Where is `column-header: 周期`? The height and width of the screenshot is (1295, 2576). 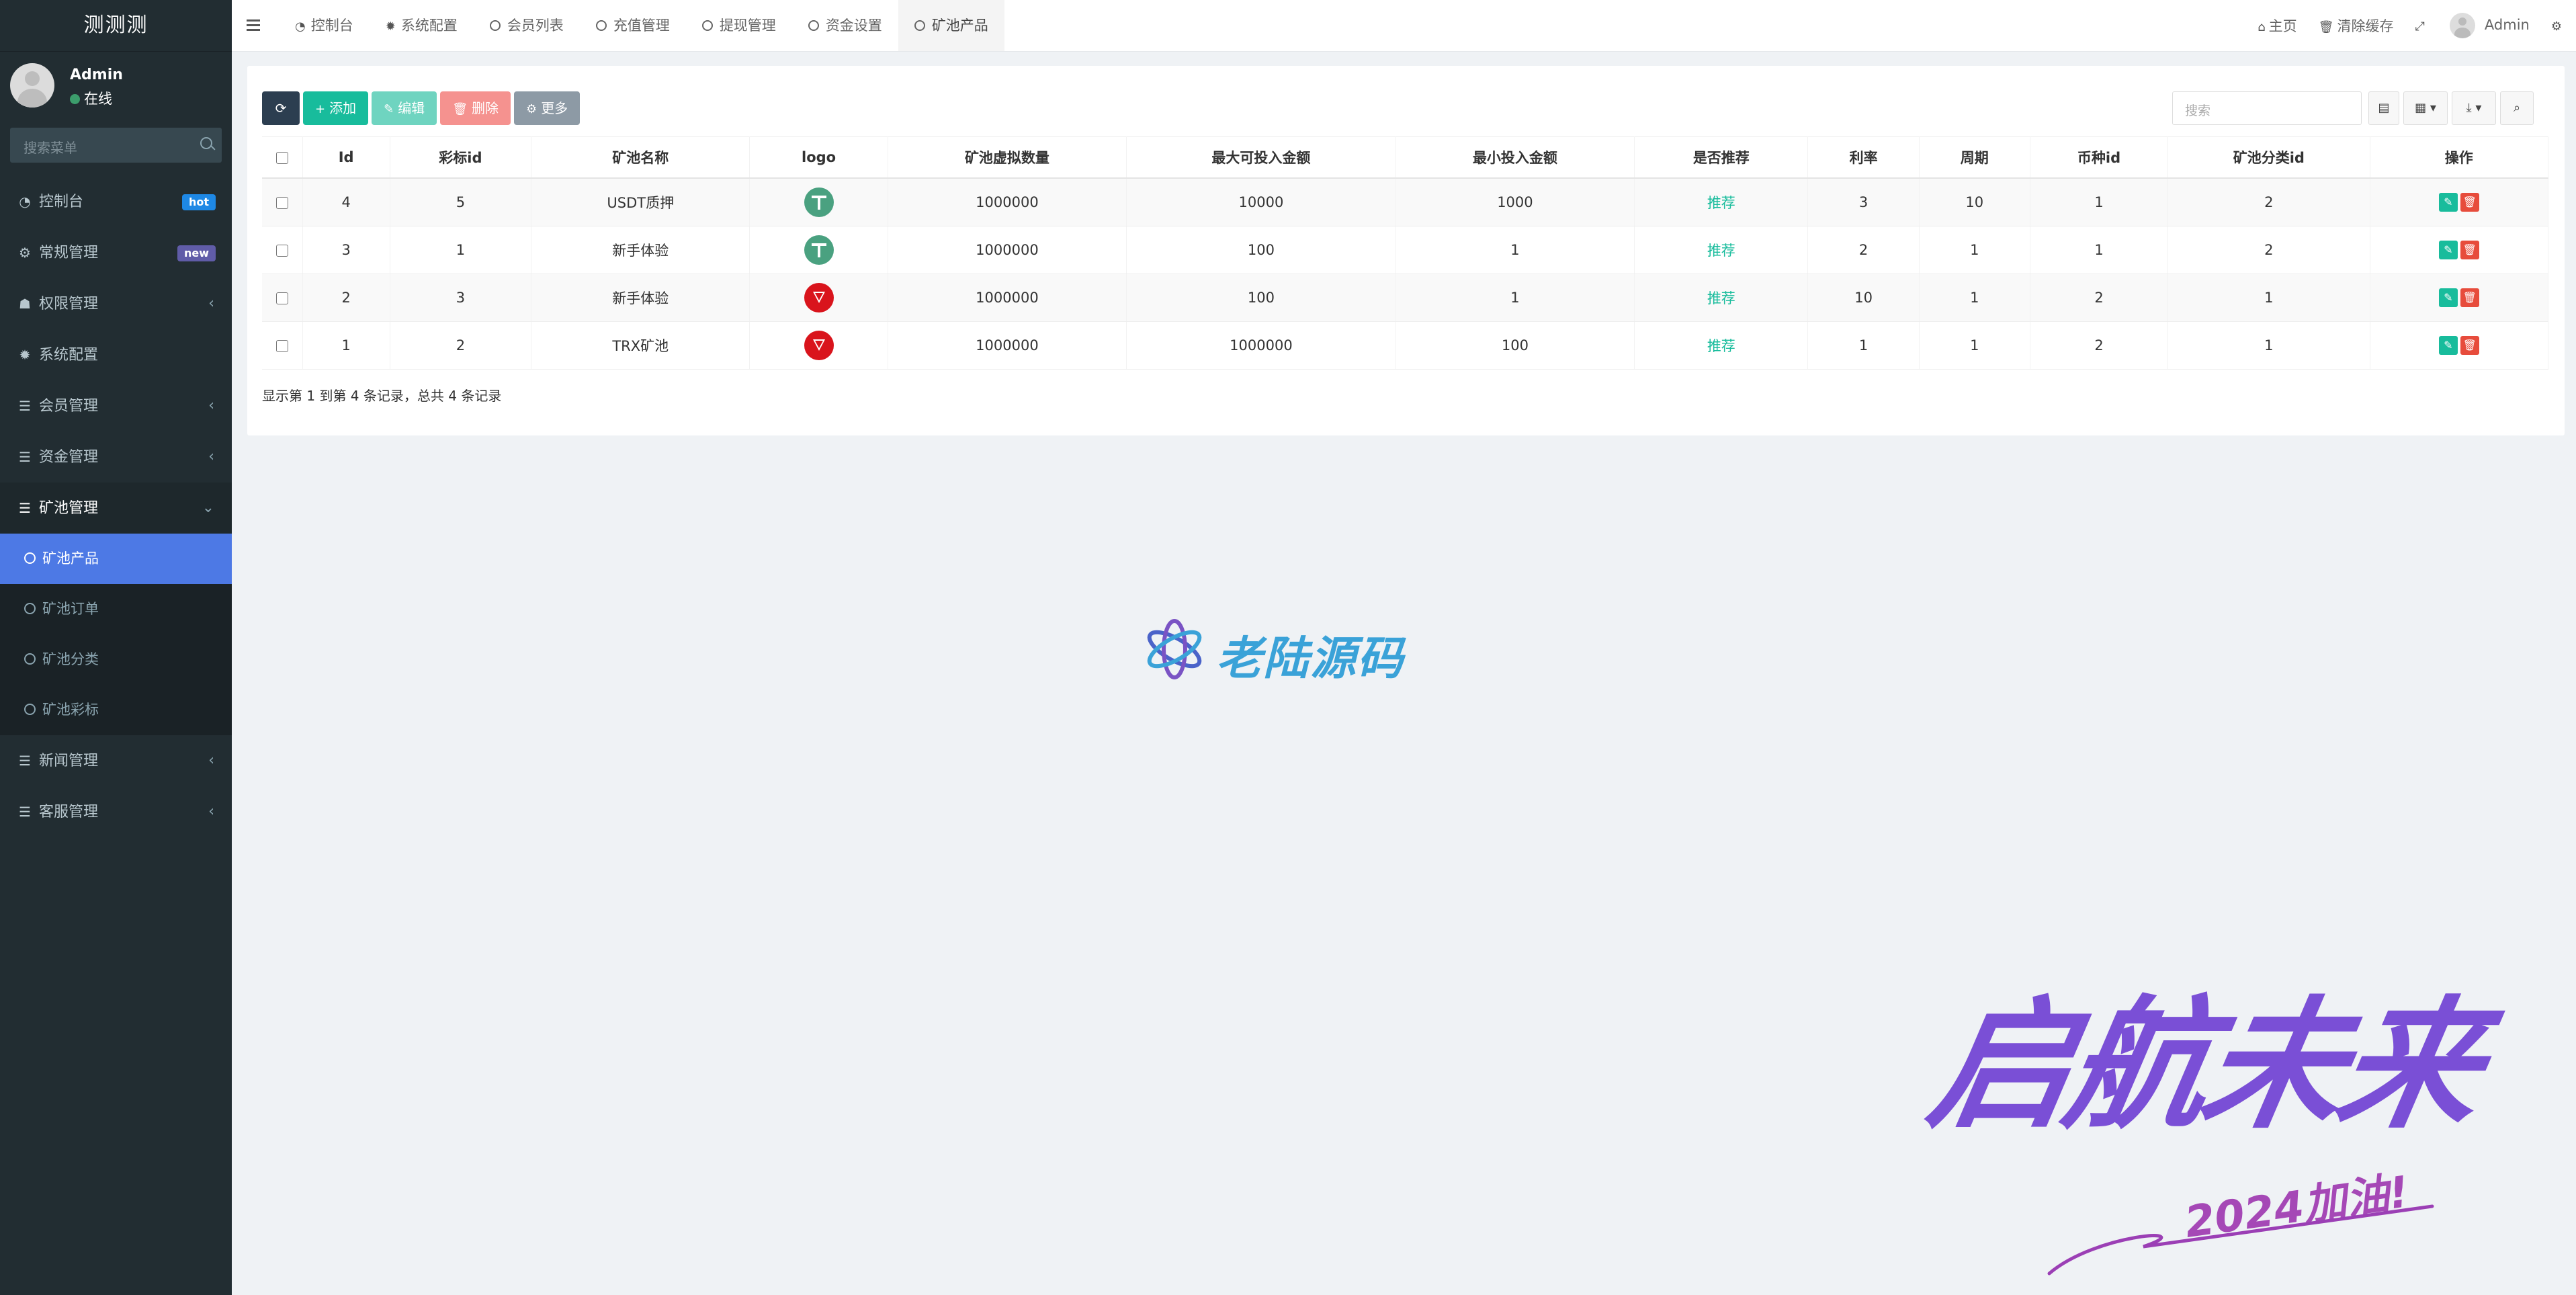
column-header: 周期 is located at coordinates (1974, 157).